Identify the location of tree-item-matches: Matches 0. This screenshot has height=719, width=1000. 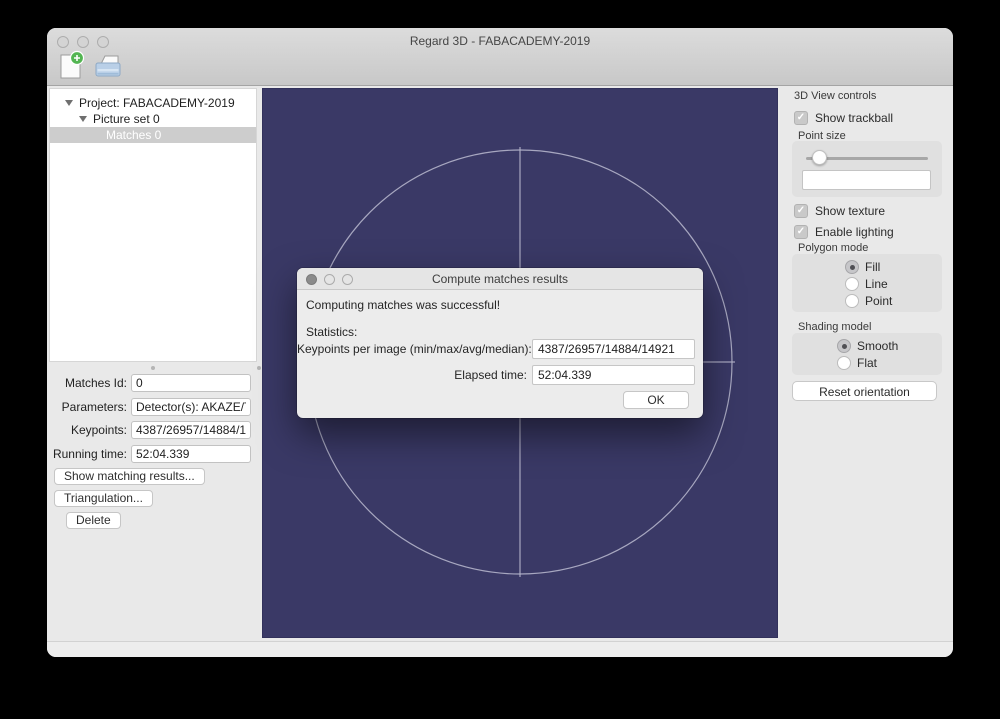
(153, 135).